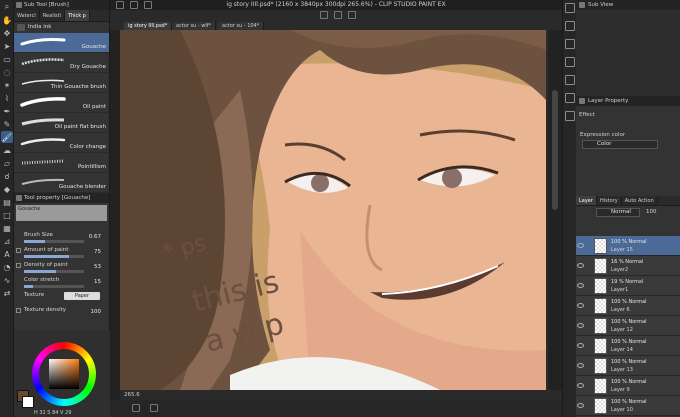  I want to click on opacity-value: 100, so click(651, 212).